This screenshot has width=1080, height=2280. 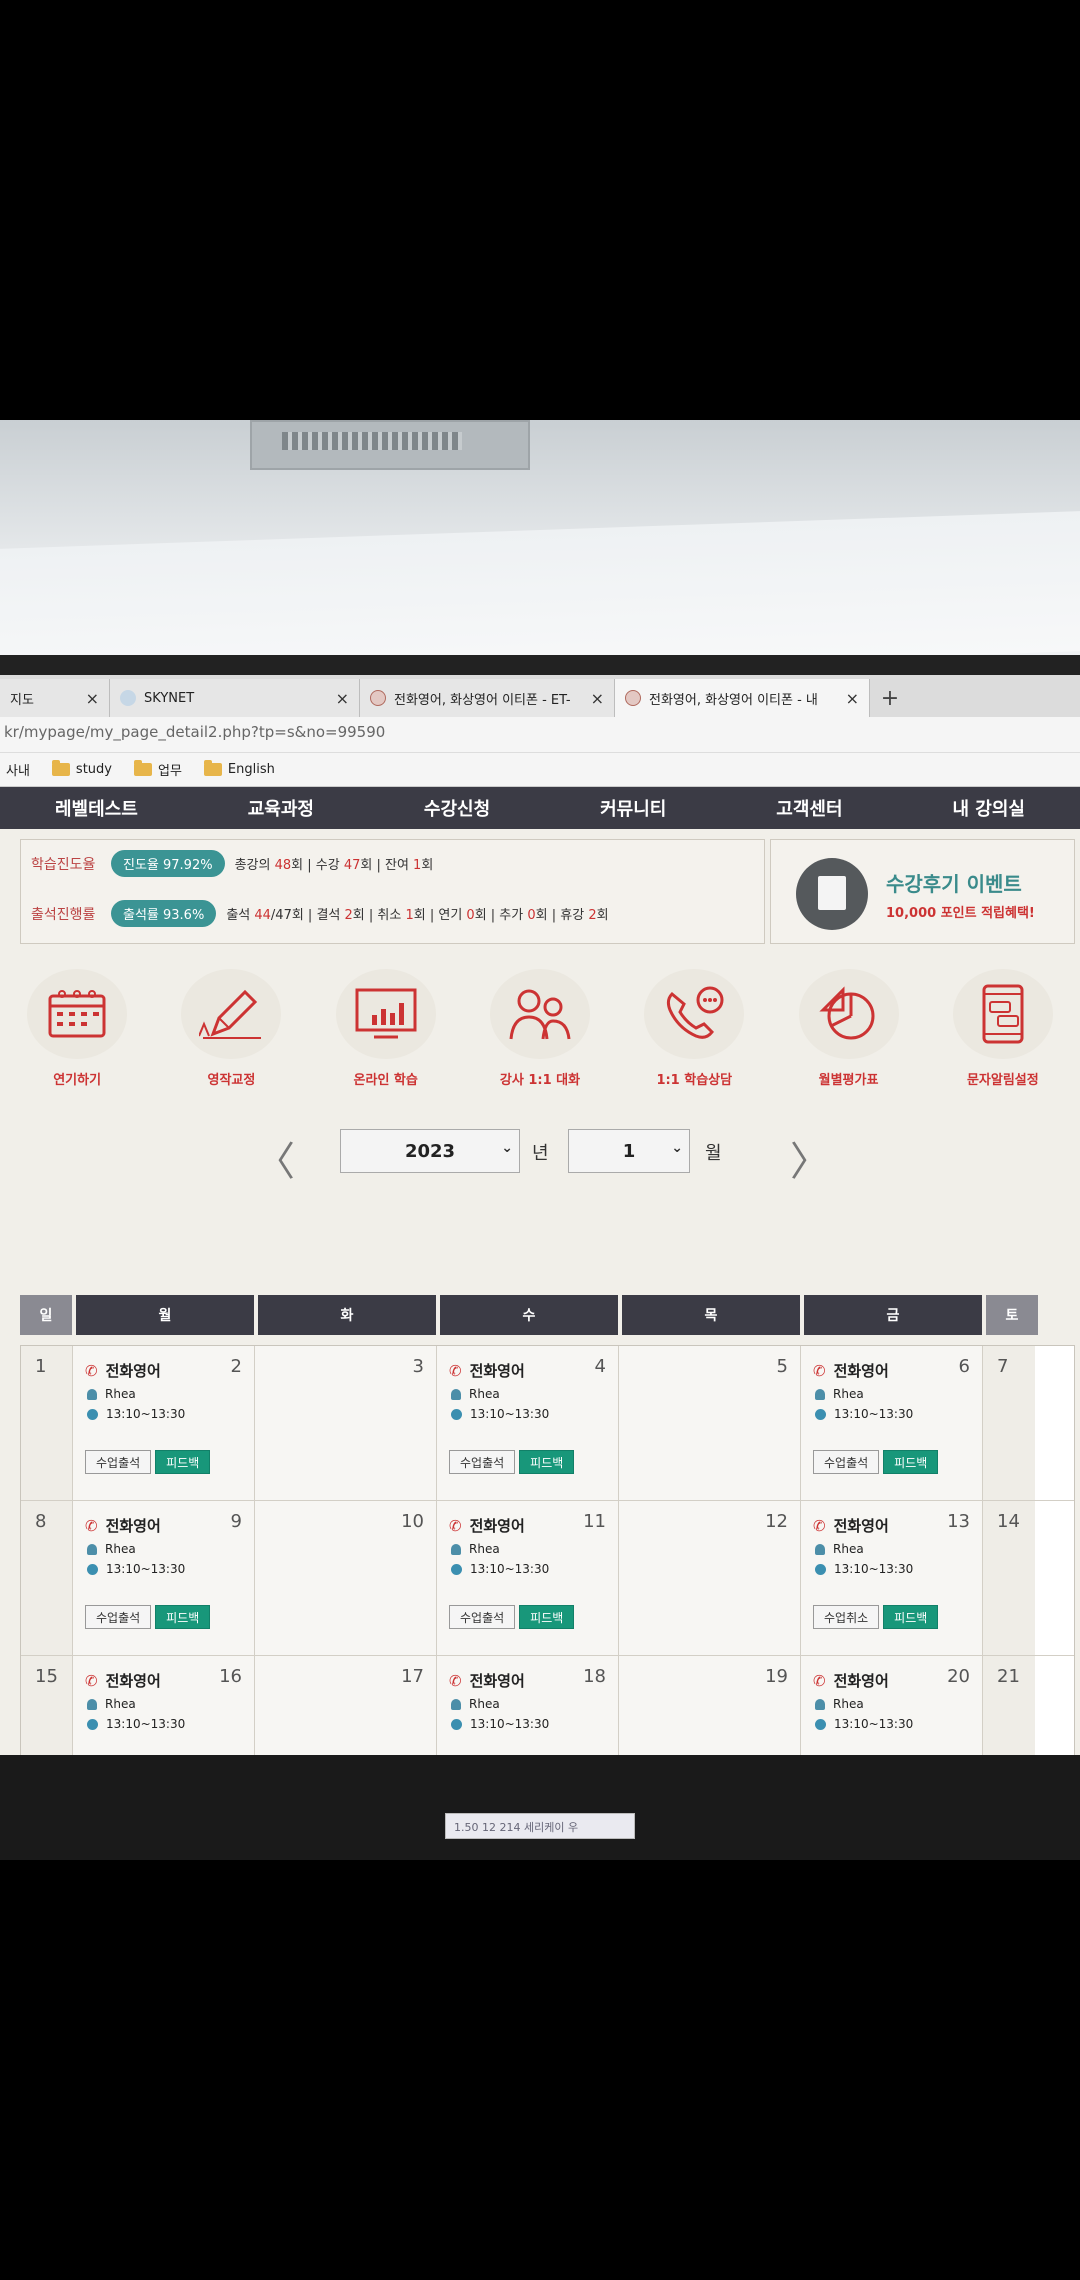 I want to click on site-nav: 레벨테스트 교육과정 수강신청 커뮤니티 고객센터 내 강의실, so click(x=540, y=808).